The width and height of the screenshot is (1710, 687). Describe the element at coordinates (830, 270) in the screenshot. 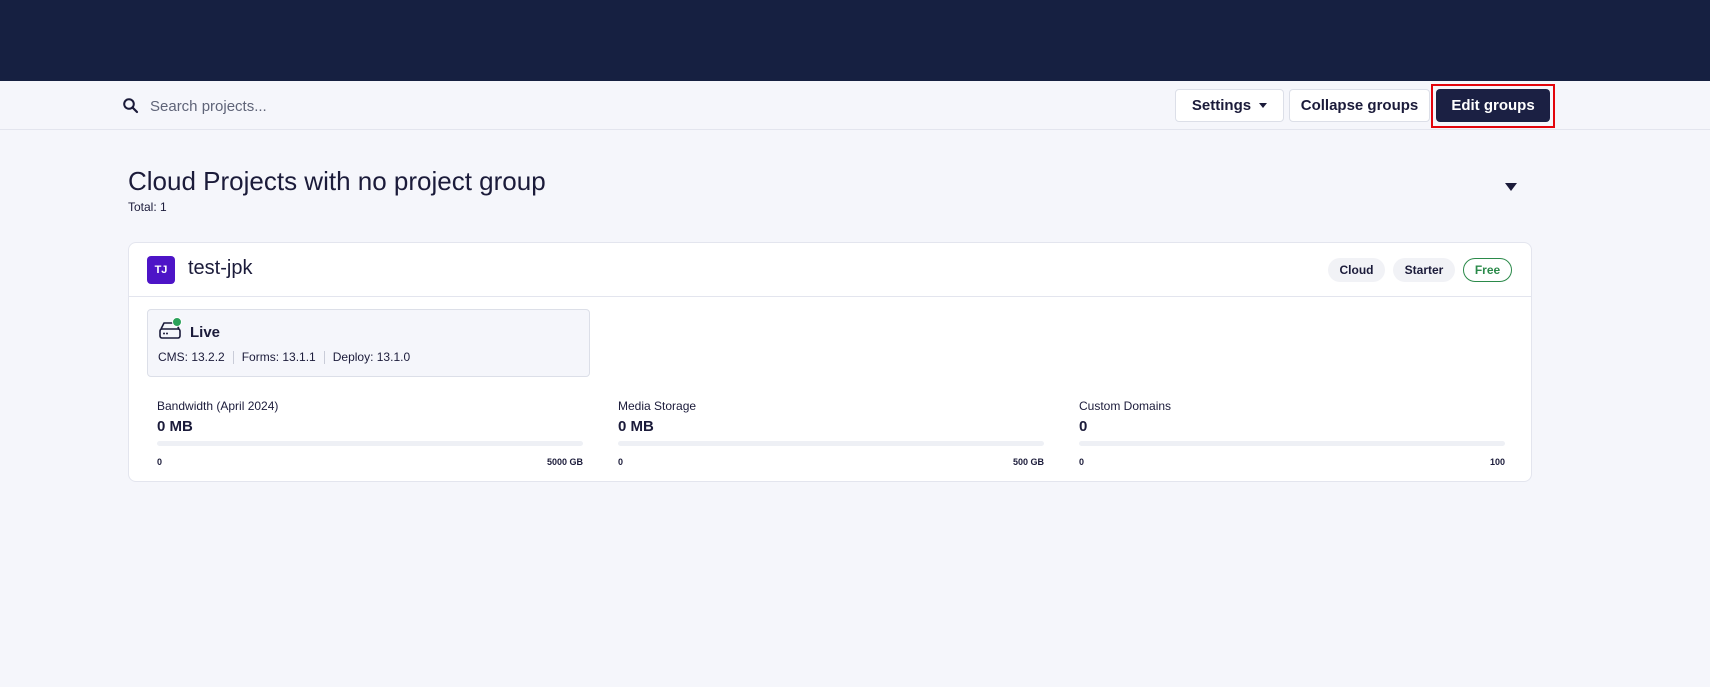

I see `project-card-header: TJ test-jpk Cloud Starter Free` at that location.